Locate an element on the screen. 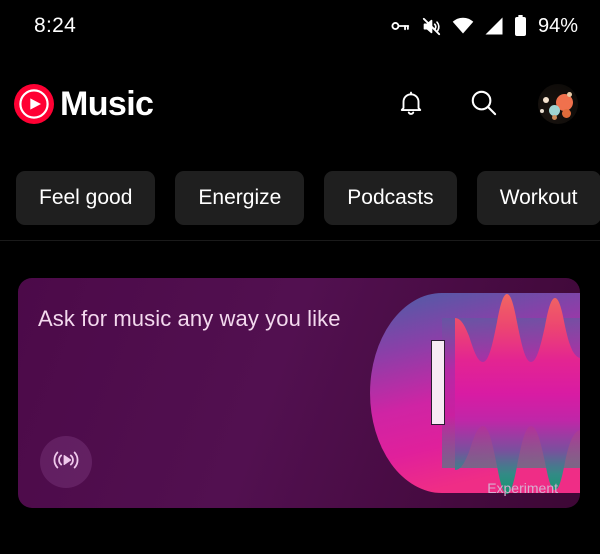  youtube-music-logo-icon is located at coordinates (34, 104).